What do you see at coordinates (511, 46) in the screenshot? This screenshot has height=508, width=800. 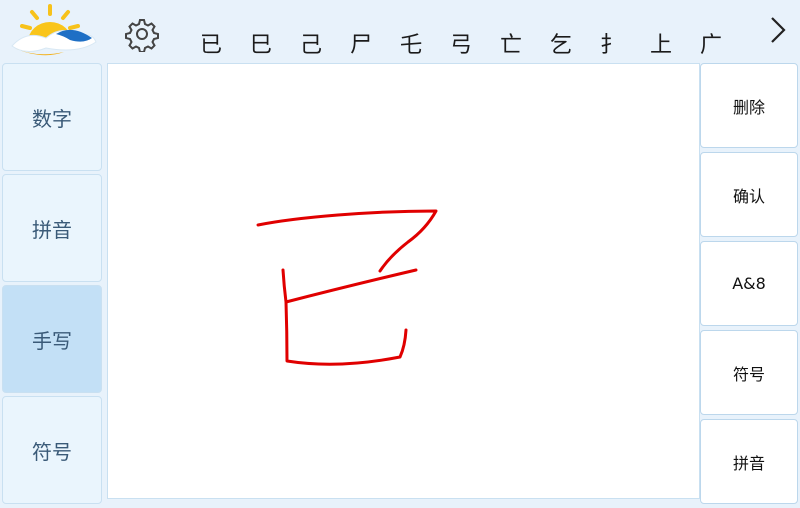 I see `candidate-char: 亡` at bounding box center [511, 46].